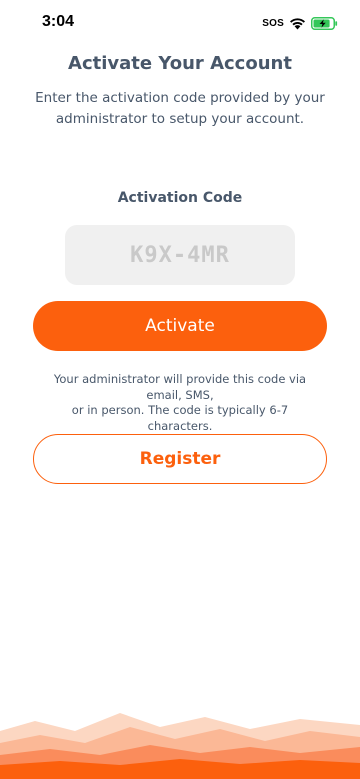 This screenshot has height=779, width=360. What do you see at coordinates (180, 744) in the screenshot?
I see `footer-mountains-decoration` at bounding box center [180, 744].